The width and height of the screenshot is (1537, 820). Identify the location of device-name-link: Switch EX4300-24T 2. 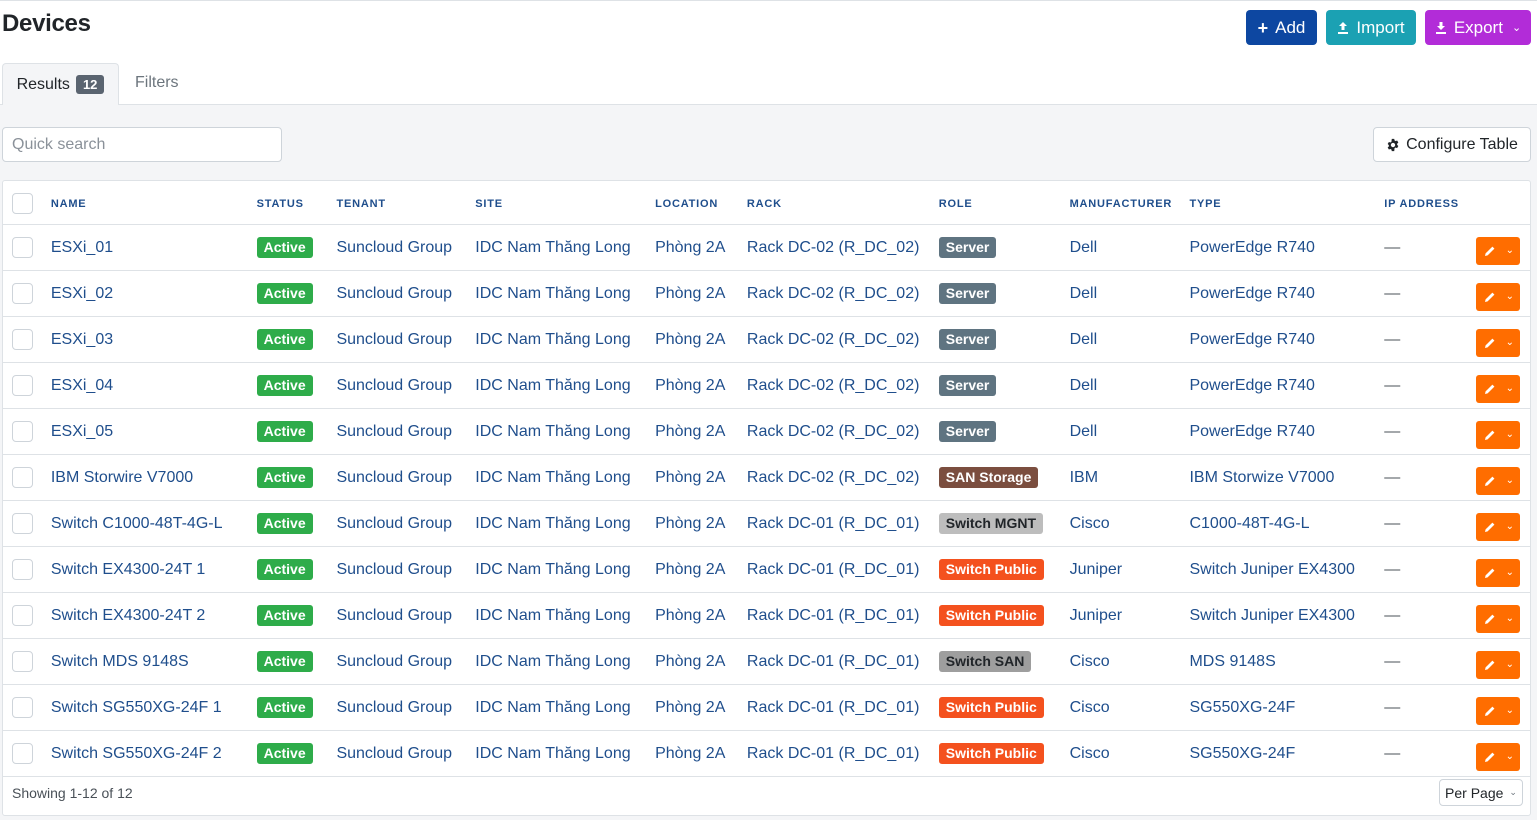
(128, 615).